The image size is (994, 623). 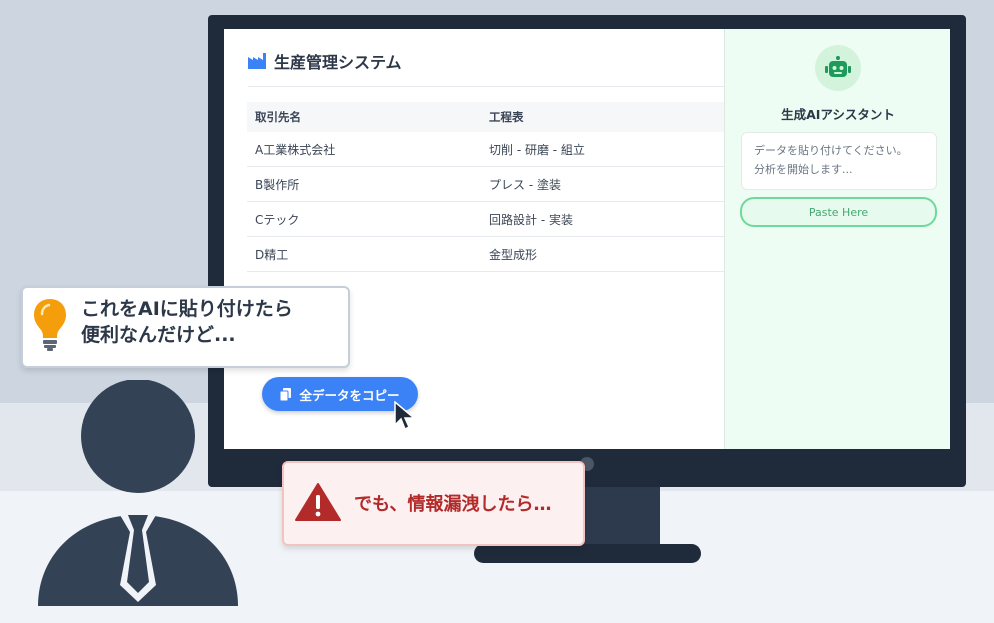 What do you see at coordinates (513, 254) in the screenshot?
I see `cell-process: 金型成形` at bounding box center [513, 254].